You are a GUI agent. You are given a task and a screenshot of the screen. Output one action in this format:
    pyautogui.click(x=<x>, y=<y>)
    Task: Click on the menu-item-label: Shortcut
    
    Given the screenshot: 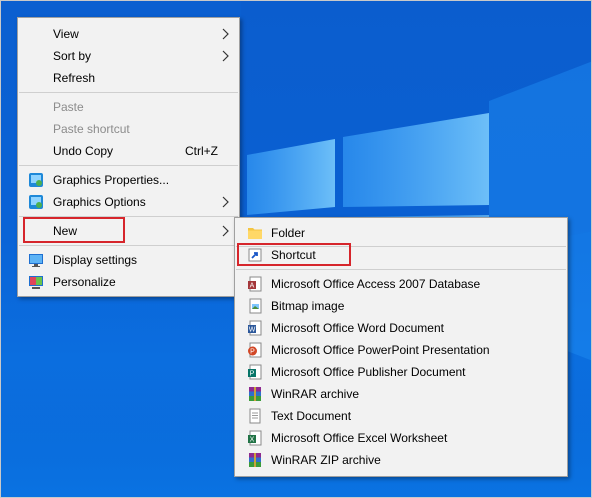 What is the action you would take?
    pyautogui.click(x=293, y=255)
    